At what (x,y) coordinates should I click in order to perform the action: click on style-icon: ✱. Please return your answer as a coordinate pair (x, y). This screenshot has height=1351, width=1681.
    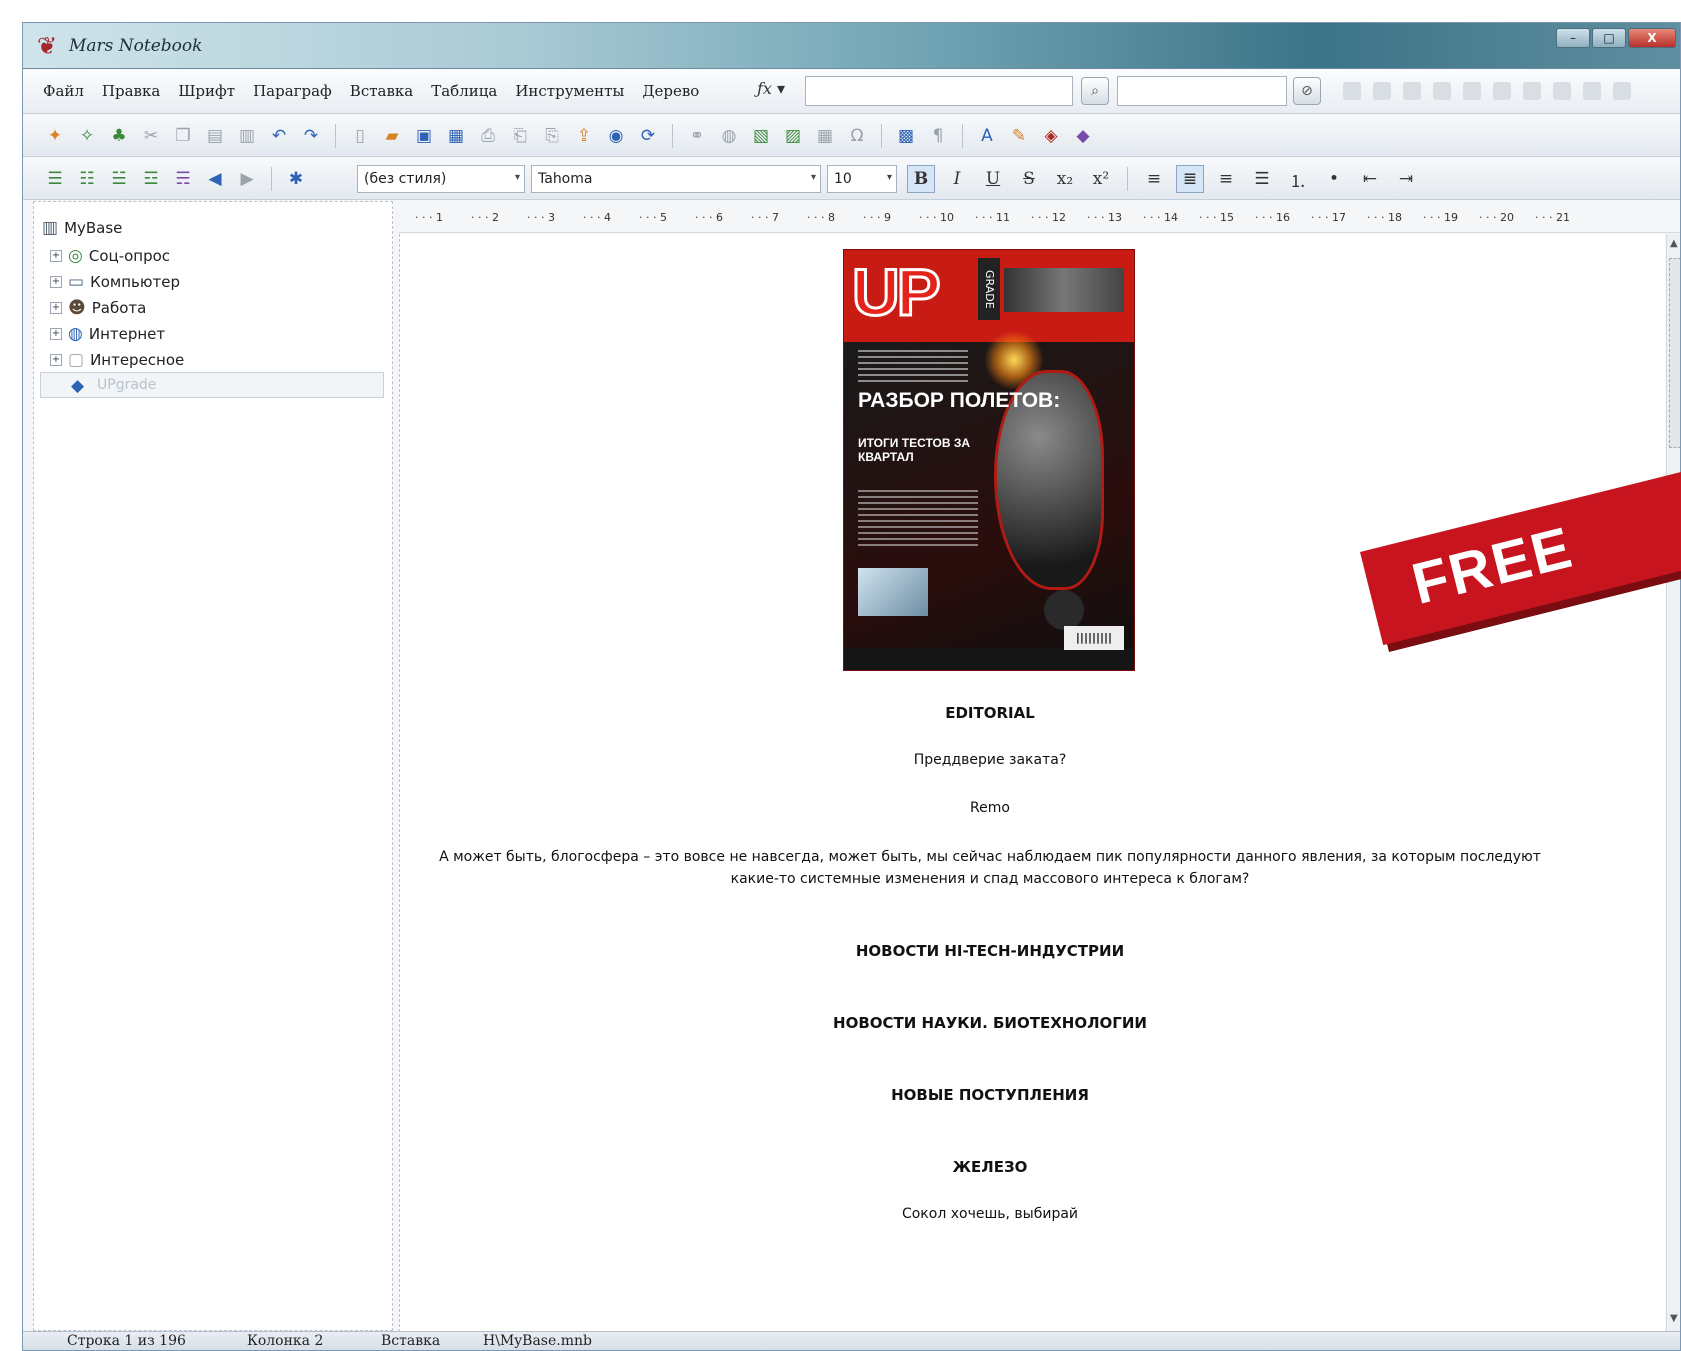
    Looking at the image, I should click on (296, 179).